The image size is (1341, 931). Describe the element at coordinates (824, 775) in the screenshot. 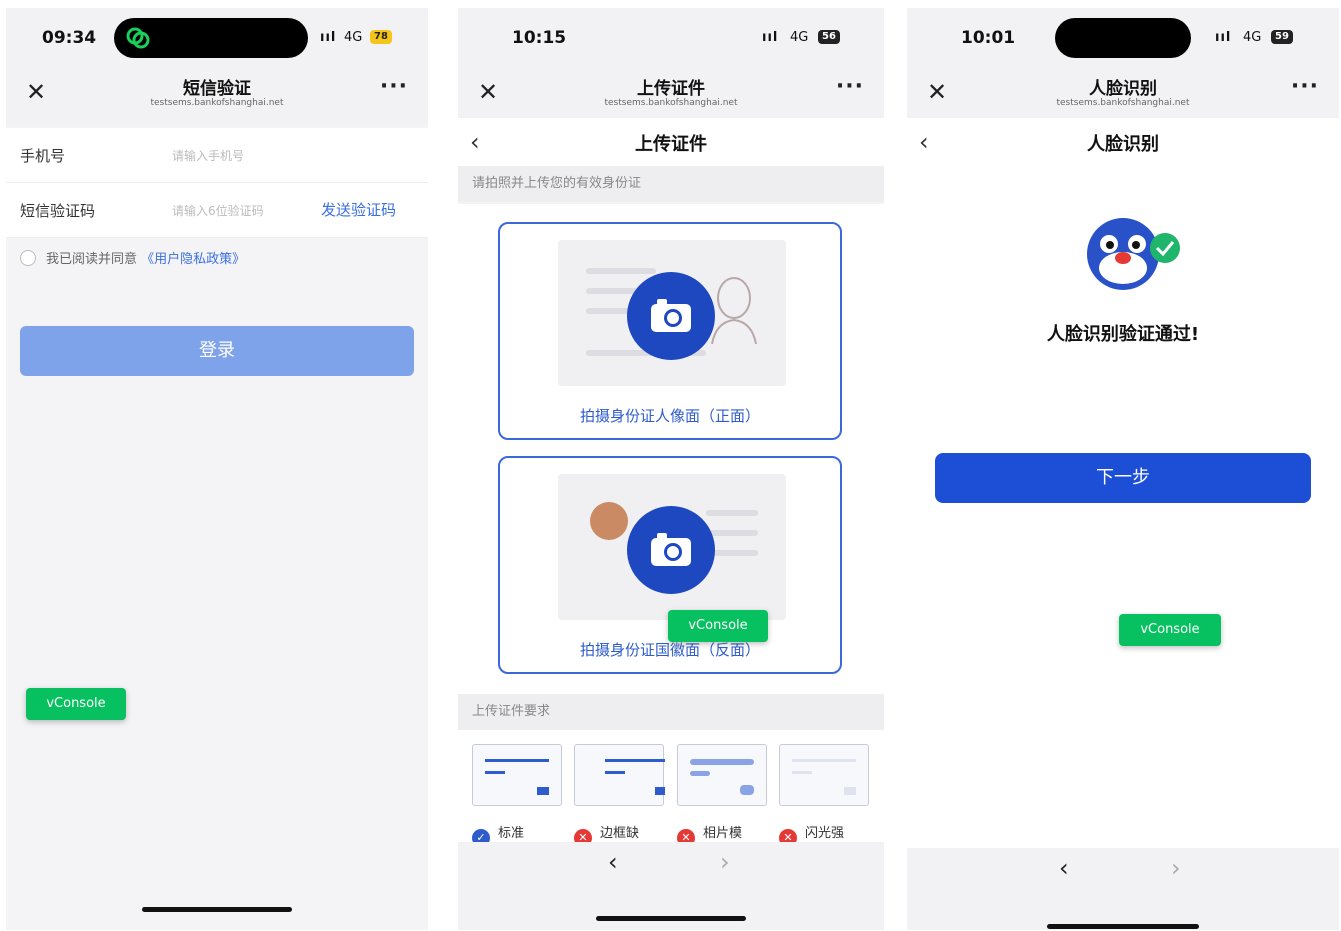

I see `req-example-glare` at that location.